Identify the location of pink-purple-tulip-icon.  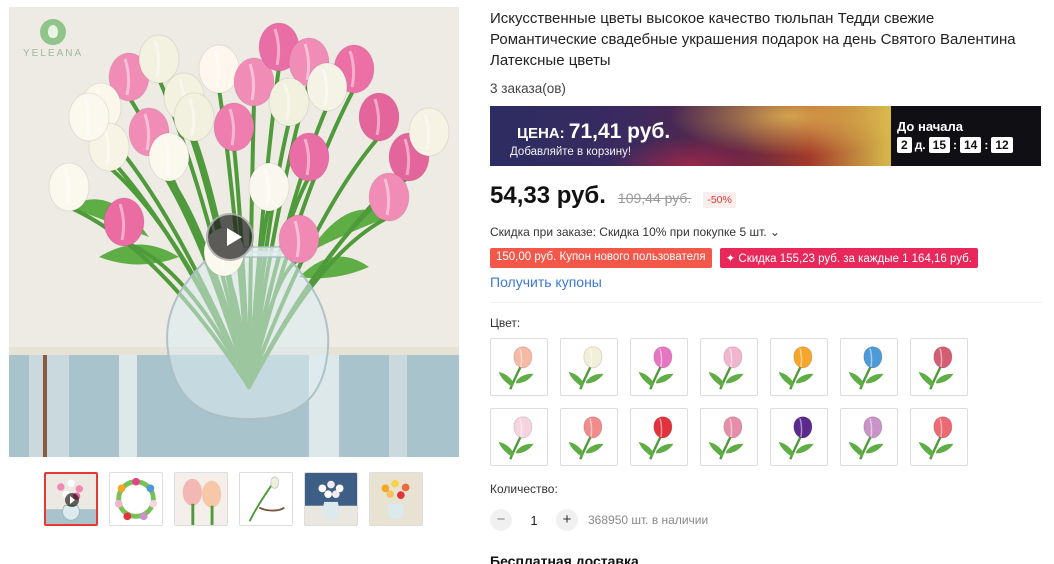
(656, 368).